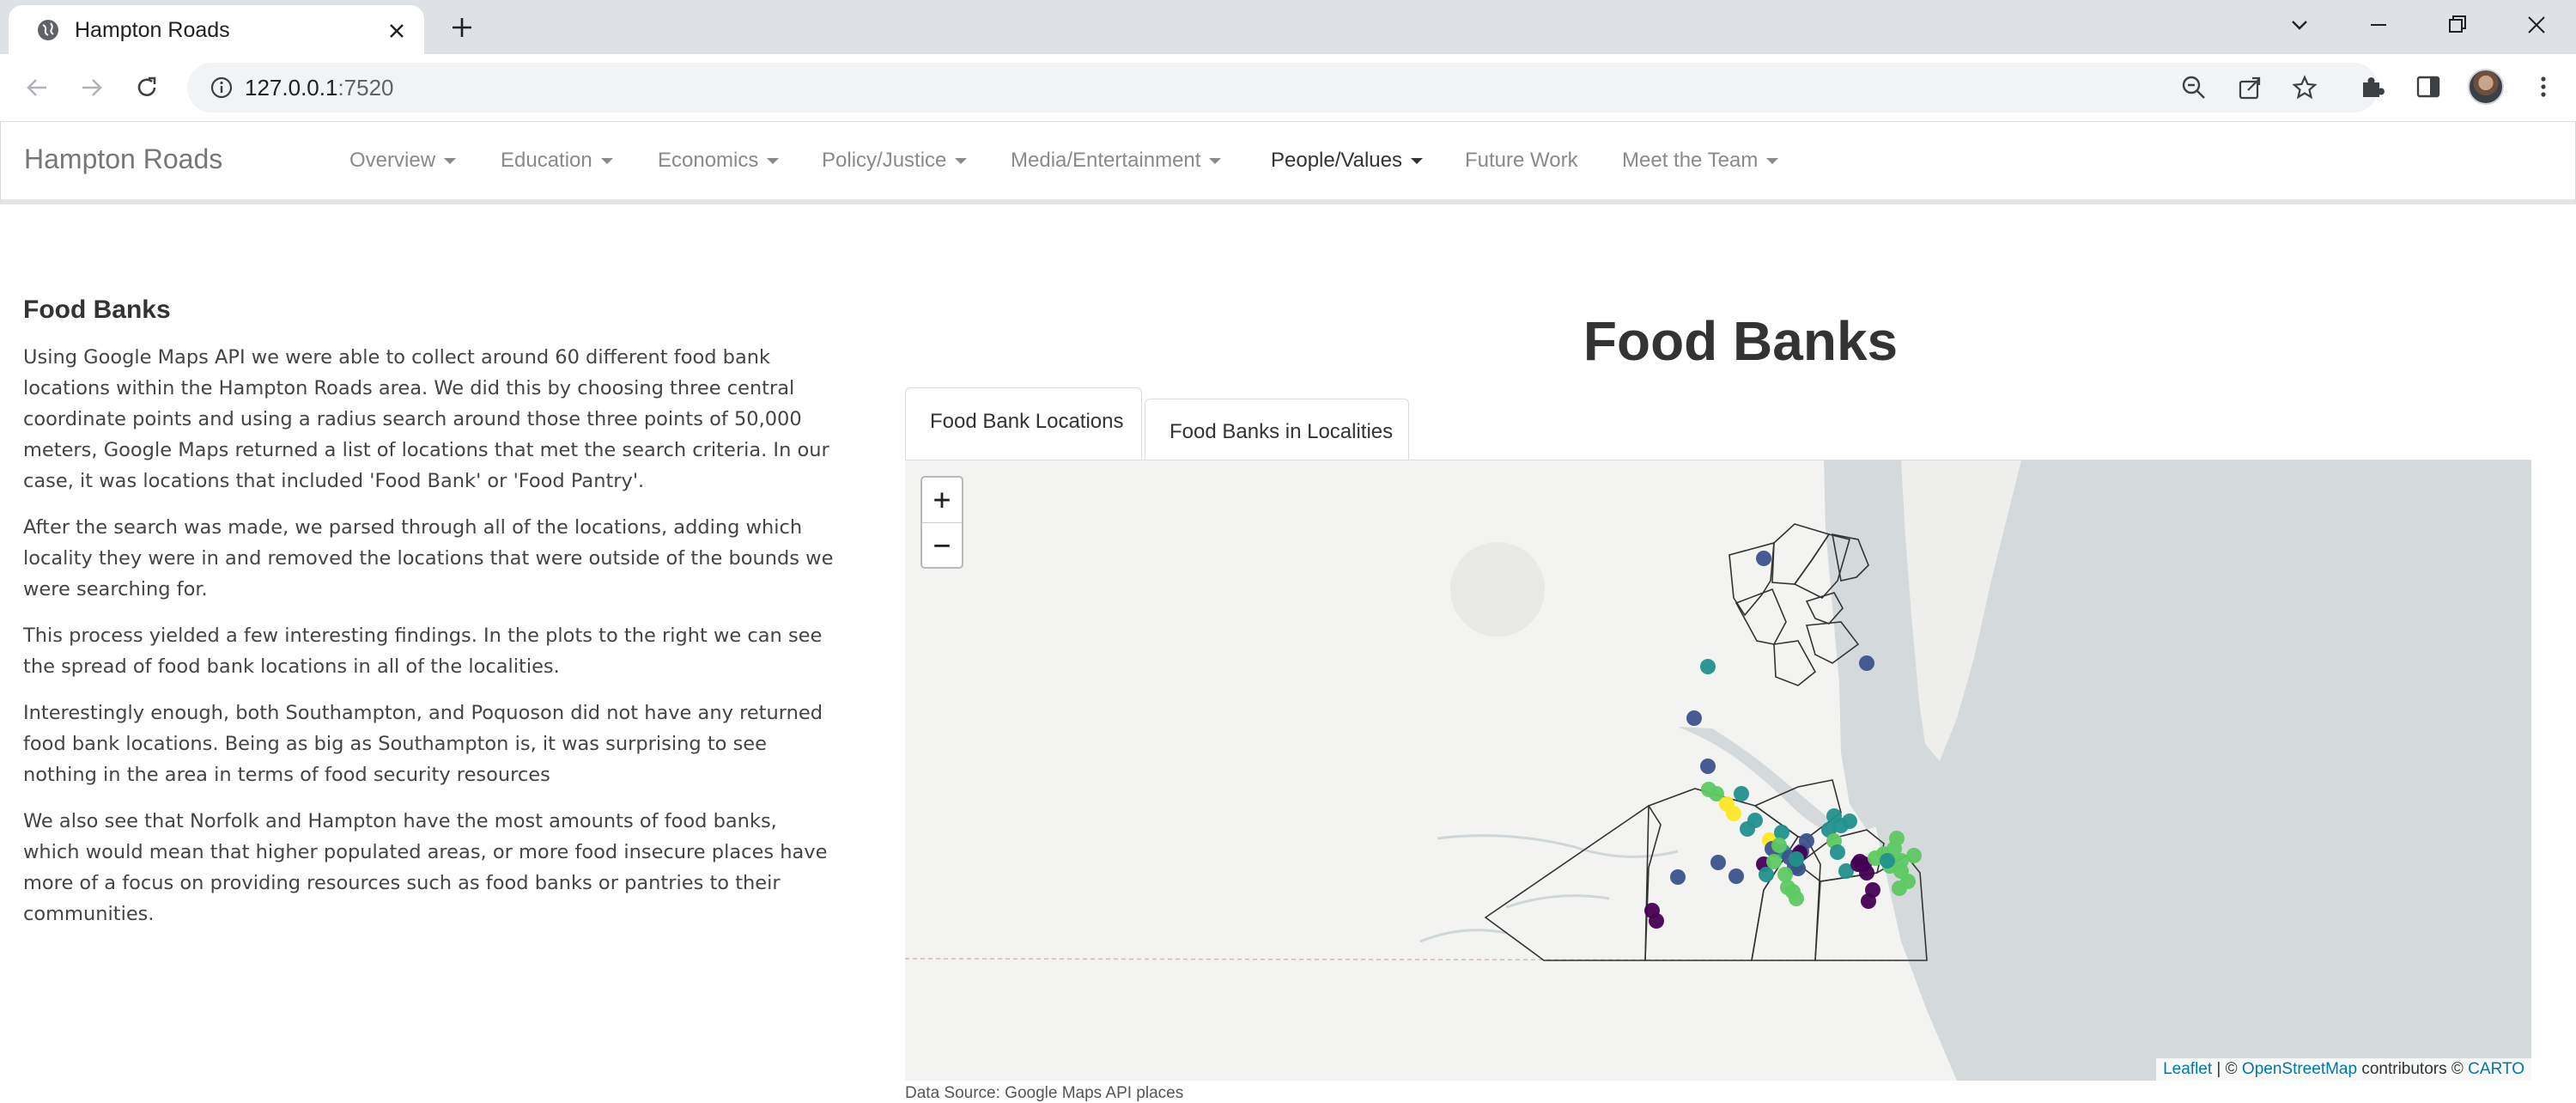  I want to click on side-panel-icon, so click(2428, 86).